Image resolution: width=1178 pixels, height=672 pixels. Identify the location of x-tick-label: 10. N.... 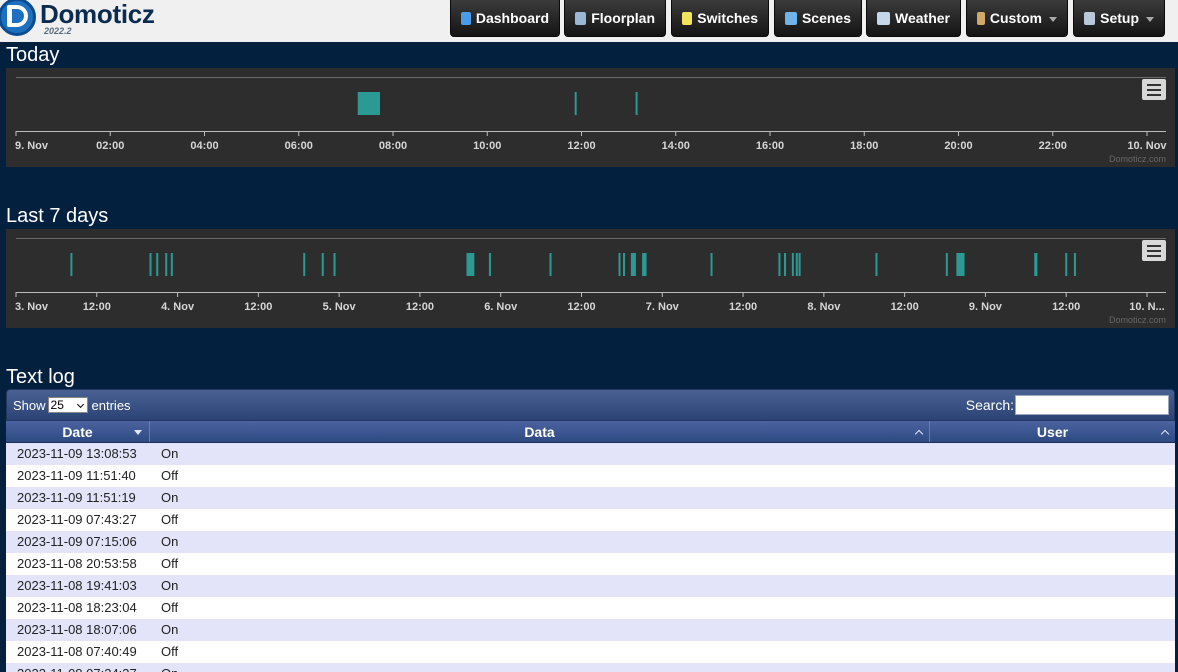
(1146, 307).